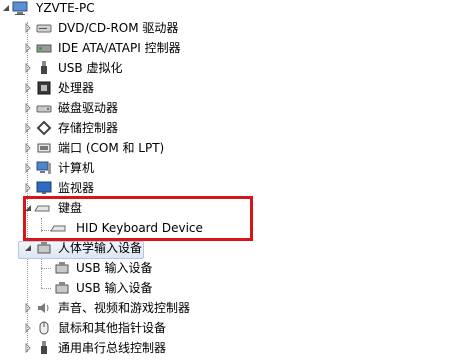  I want to click on tree-item-processor: 处理器, so click(130, 88).